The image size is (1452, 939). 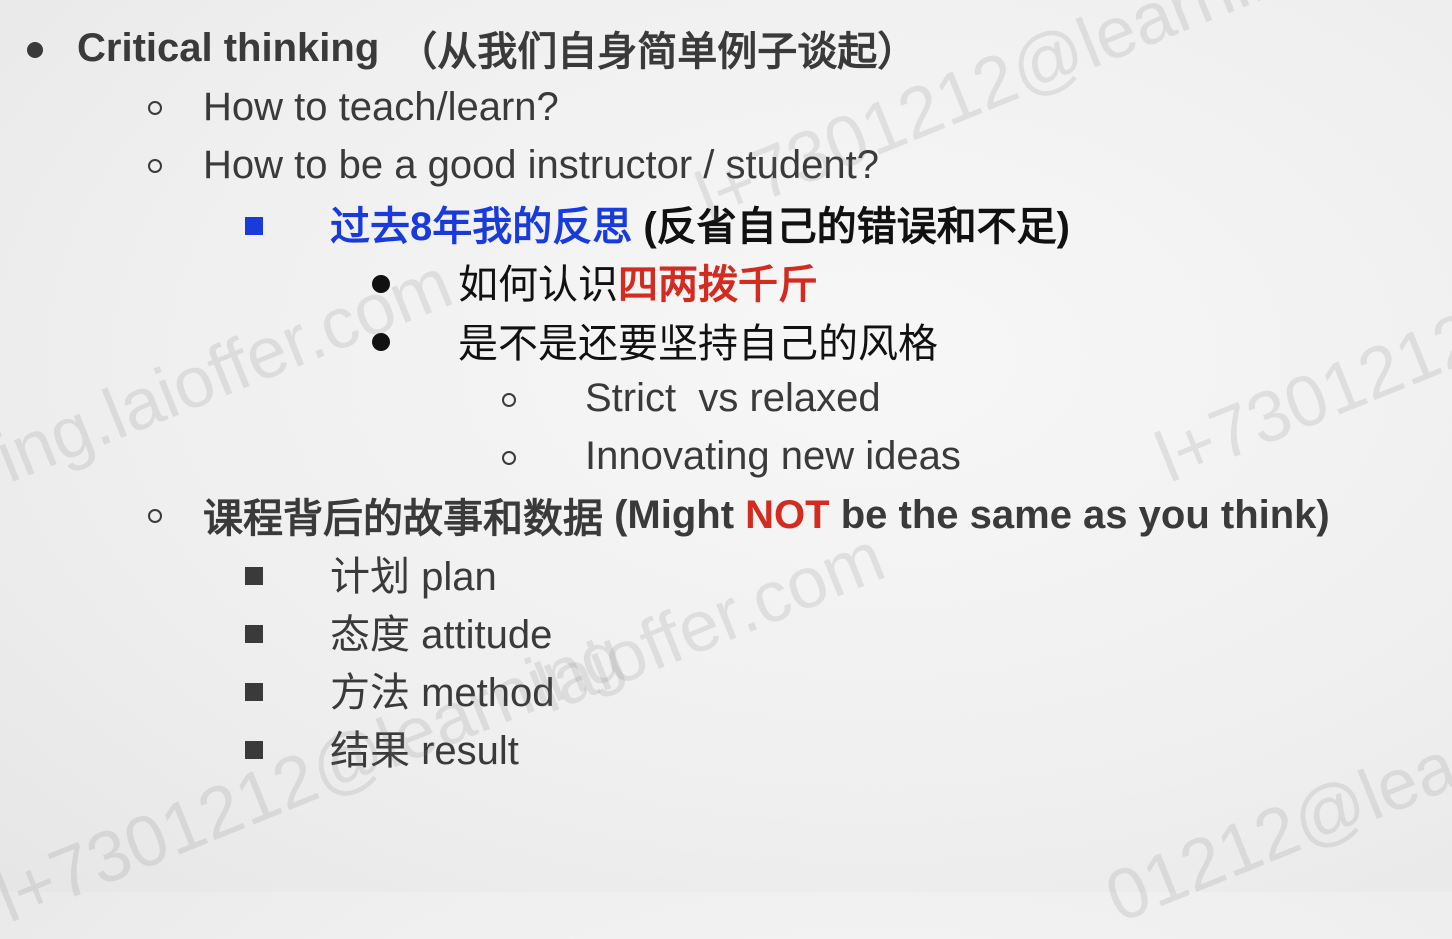 What do you see at coordinates (657, 52) in the screenshot?
I see `l1-paren: （从我们自身简单例子谈起）` at bounding box center [657, 52].